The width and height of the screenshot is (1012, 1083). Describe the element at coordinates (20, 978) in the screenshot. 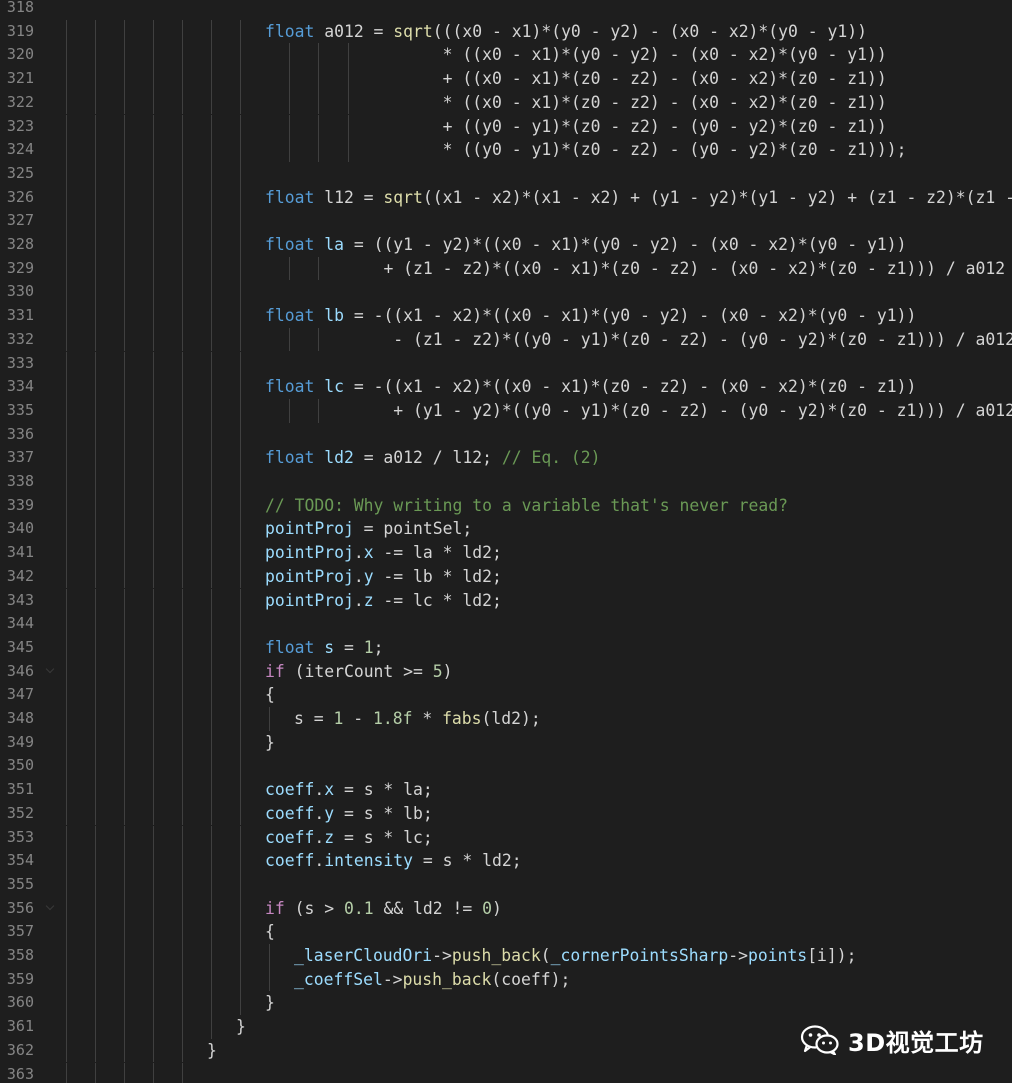

I see `line-number: 359` at that location.